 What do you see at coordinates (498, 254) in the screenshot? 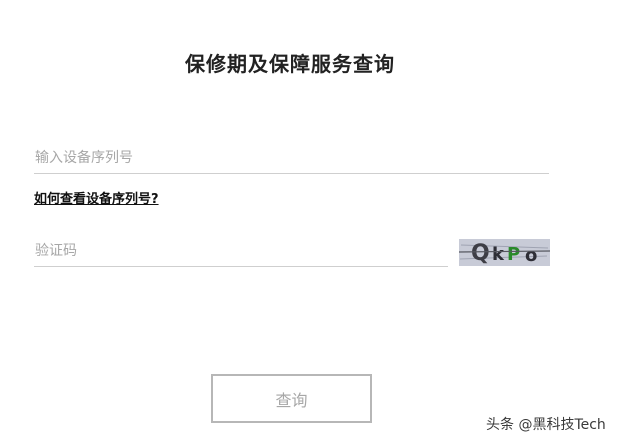
I see `captcha-char-2: k` at bounding box center [498, 254].